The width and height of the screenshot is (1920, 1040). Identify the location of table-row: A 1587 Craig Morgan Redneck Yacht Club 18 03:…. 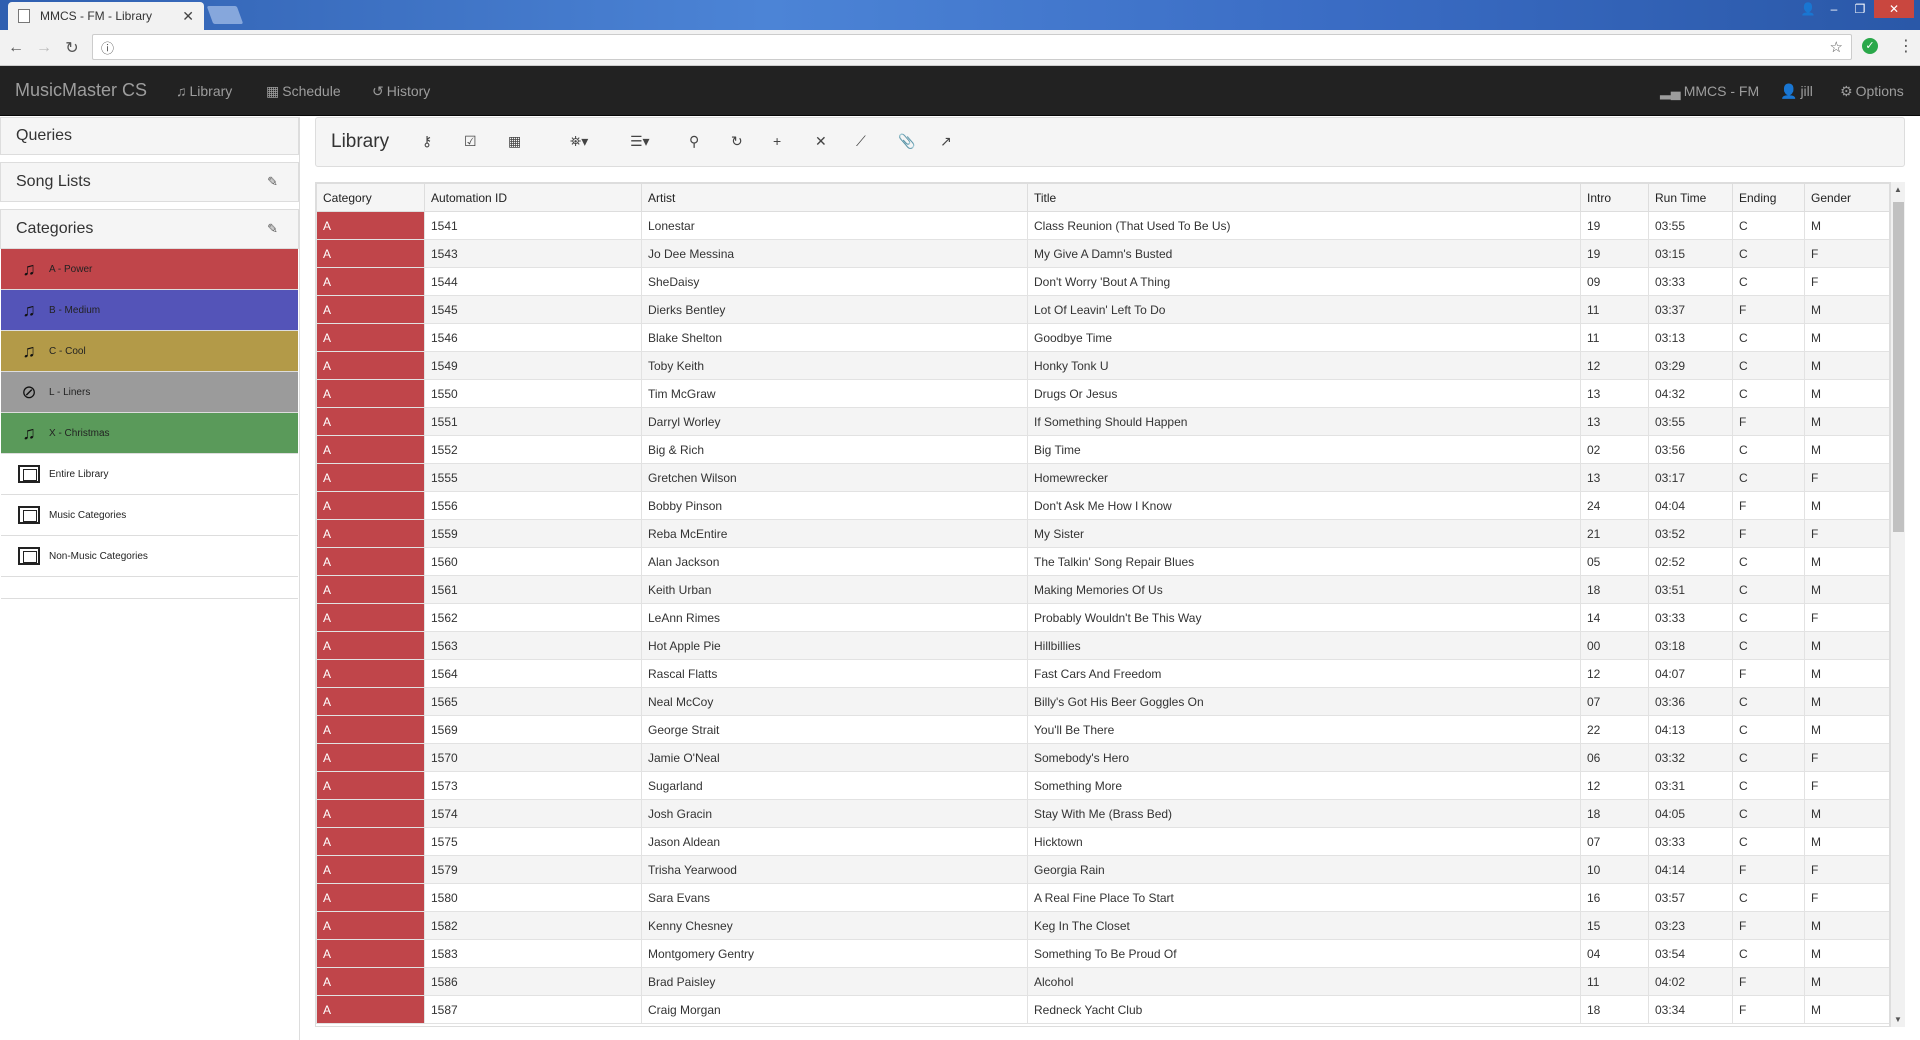
(1102, 1009).